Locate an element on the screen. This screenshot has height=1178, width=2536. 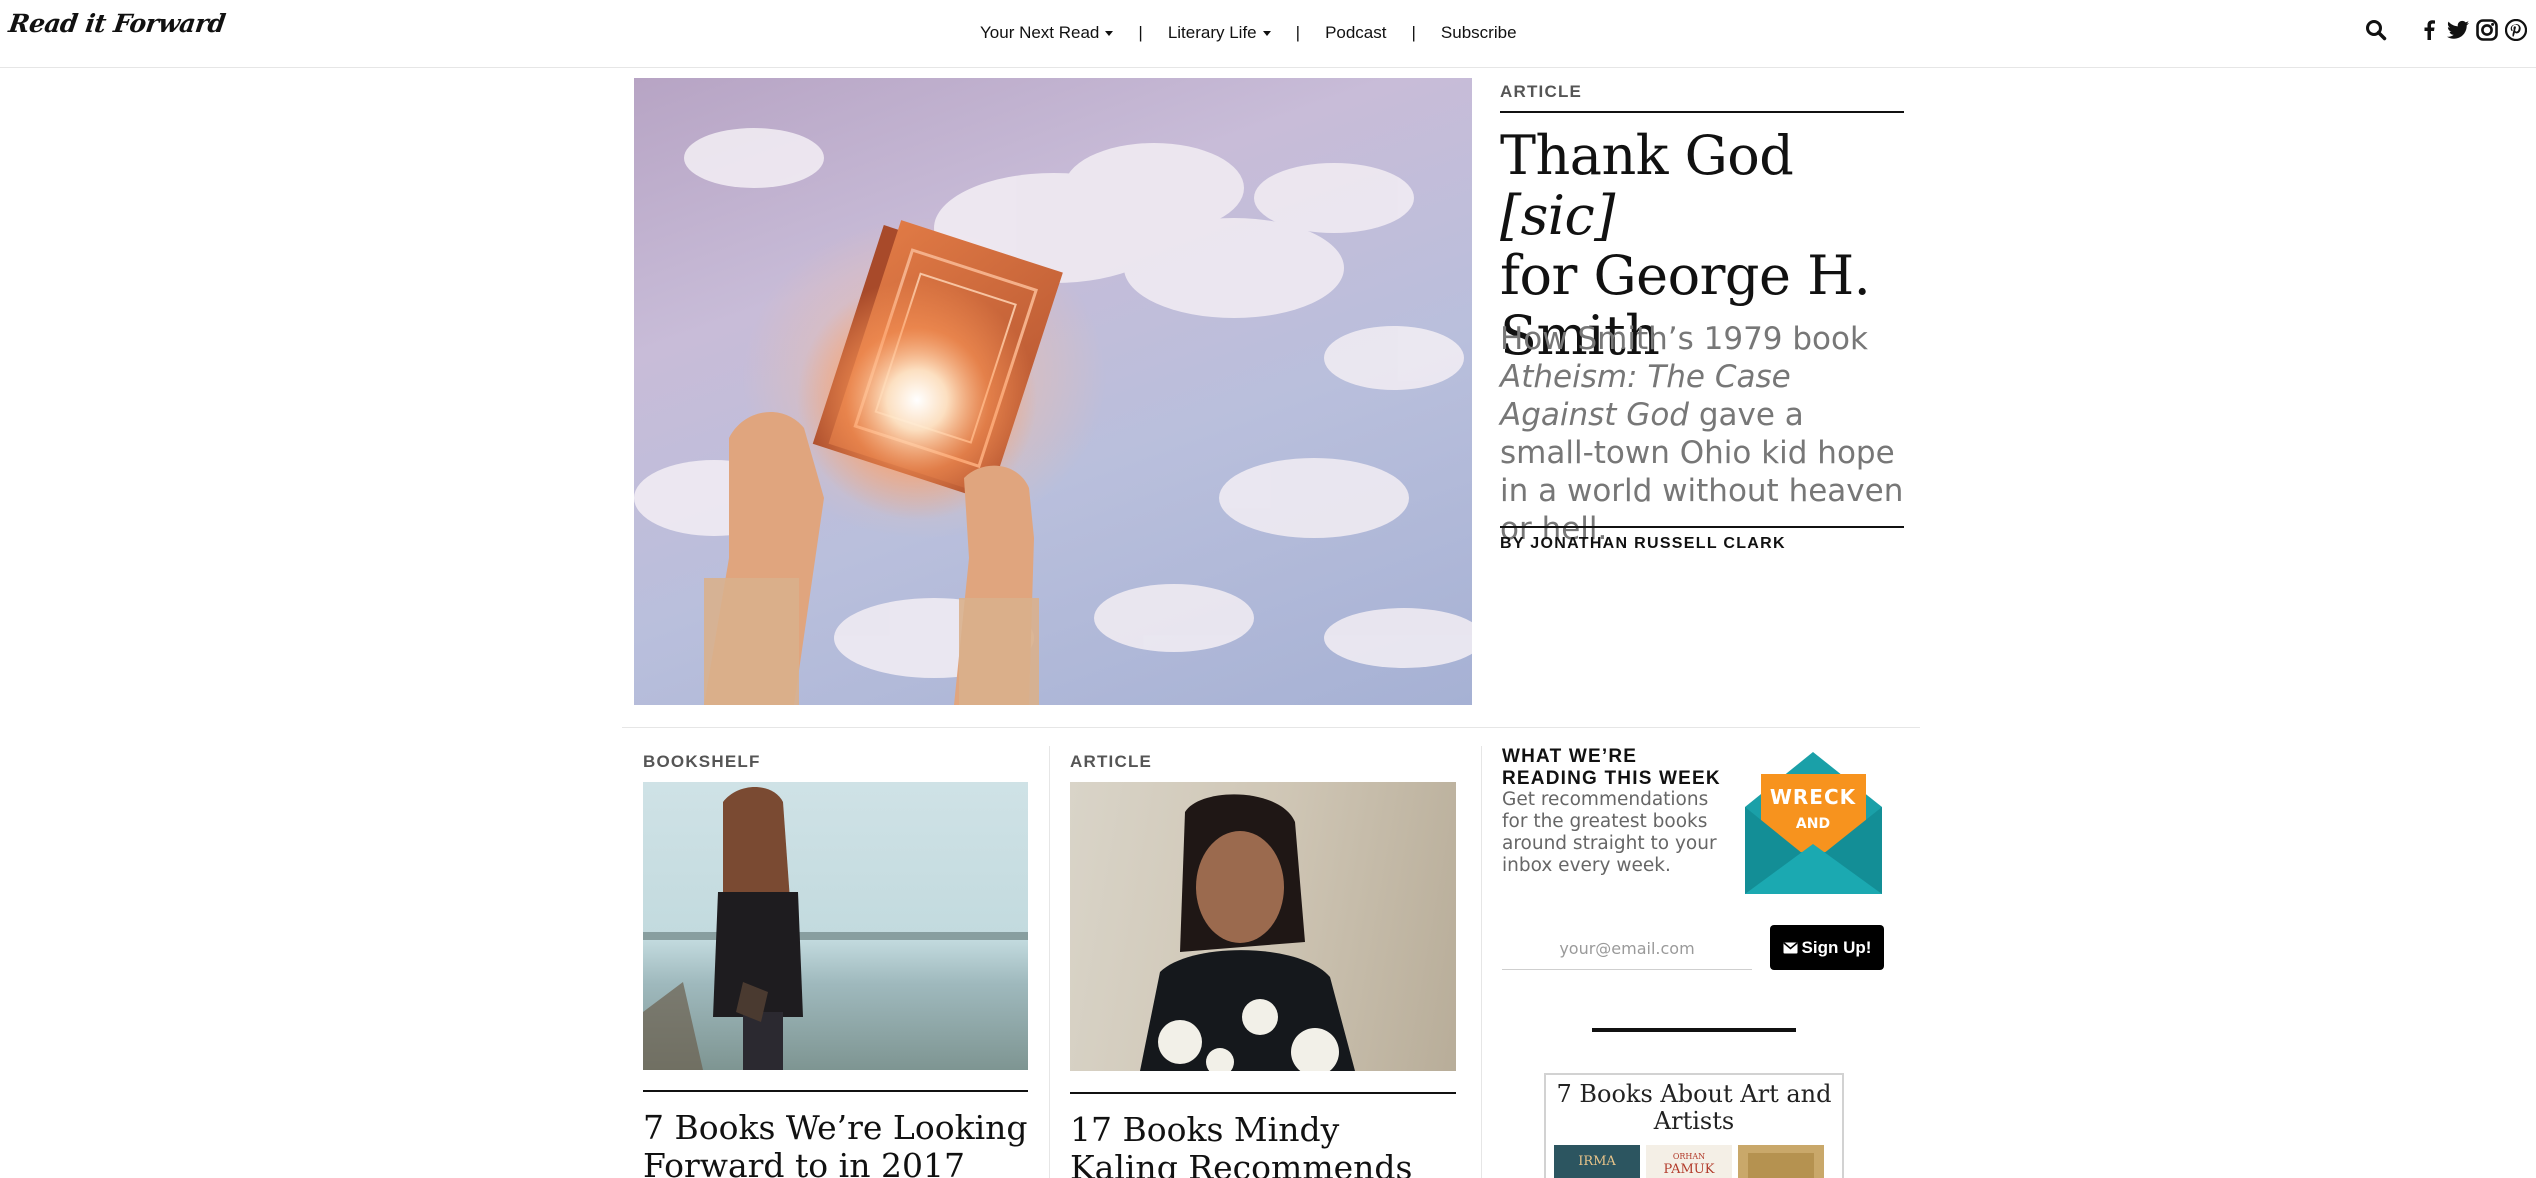
nav-label: Subscribe is located at coordinates (1478, 32).